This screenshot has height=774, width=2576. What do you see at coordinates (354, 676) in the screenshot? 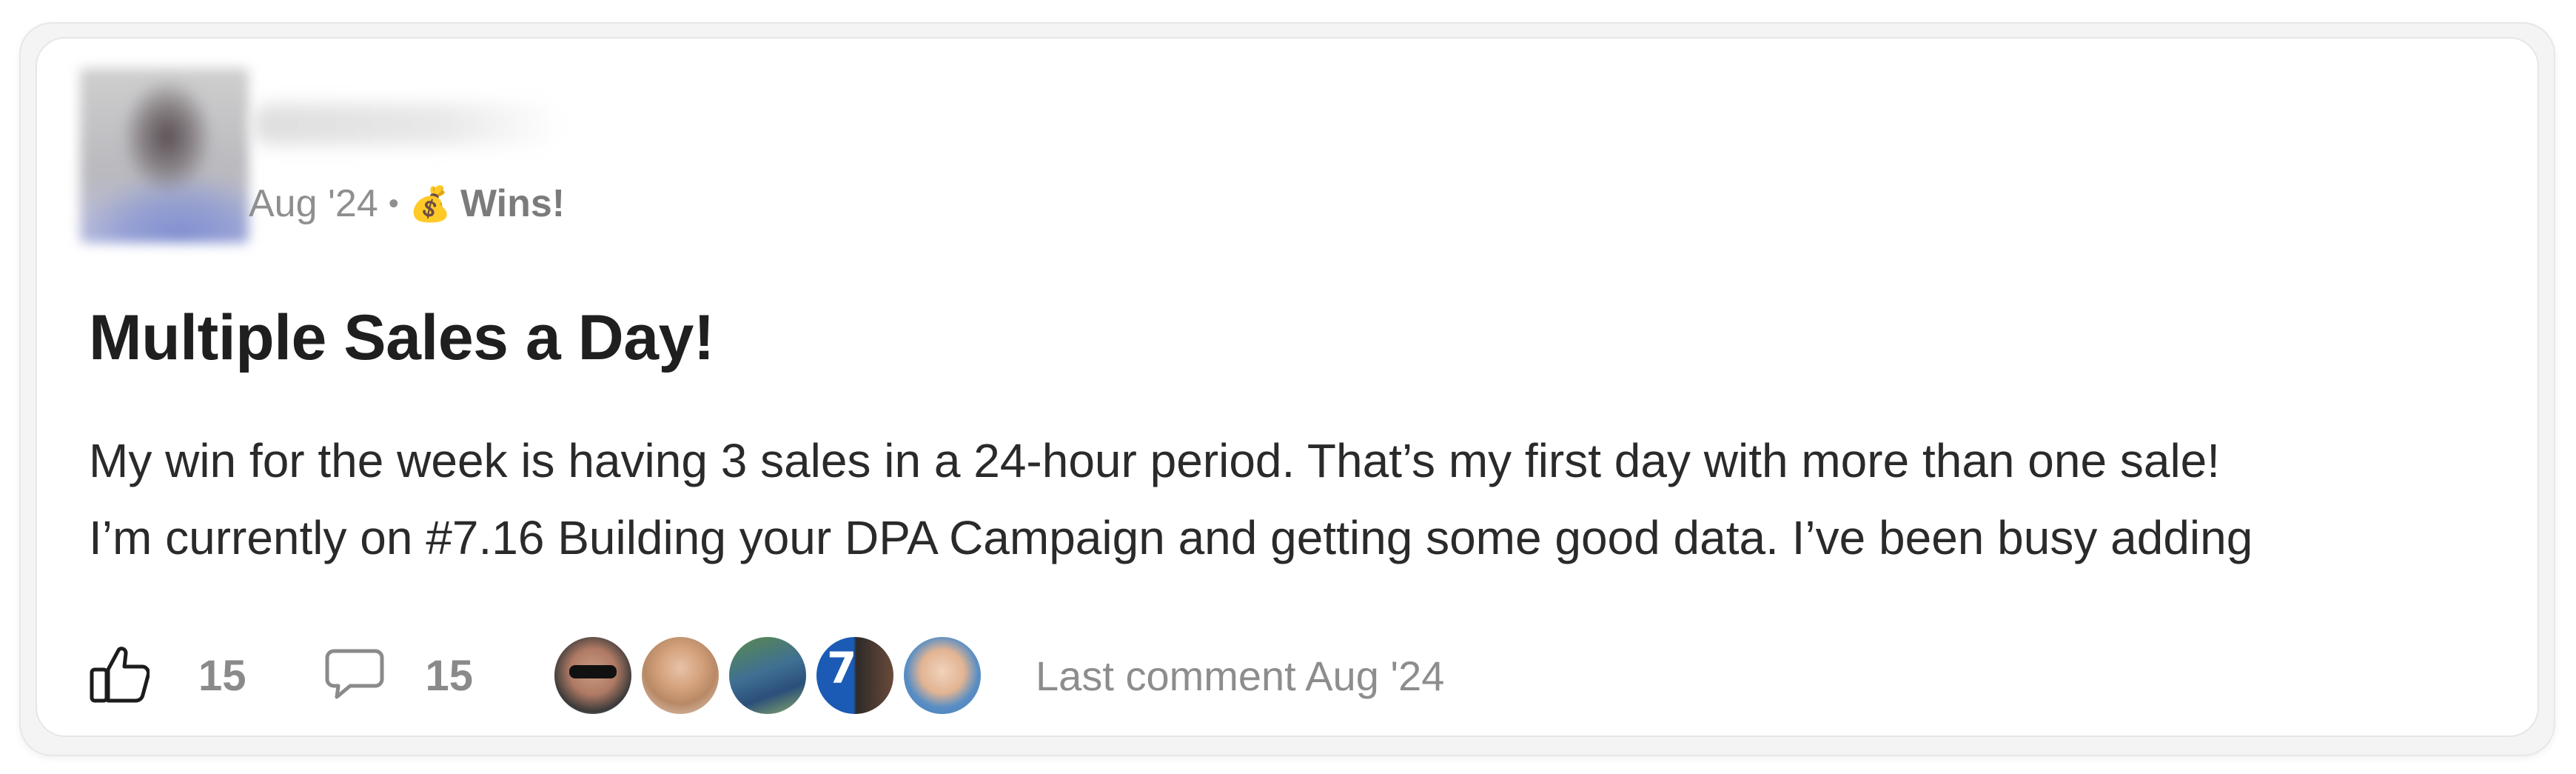
I see `comment-bubble-icon` at bounding box center [354, 676].